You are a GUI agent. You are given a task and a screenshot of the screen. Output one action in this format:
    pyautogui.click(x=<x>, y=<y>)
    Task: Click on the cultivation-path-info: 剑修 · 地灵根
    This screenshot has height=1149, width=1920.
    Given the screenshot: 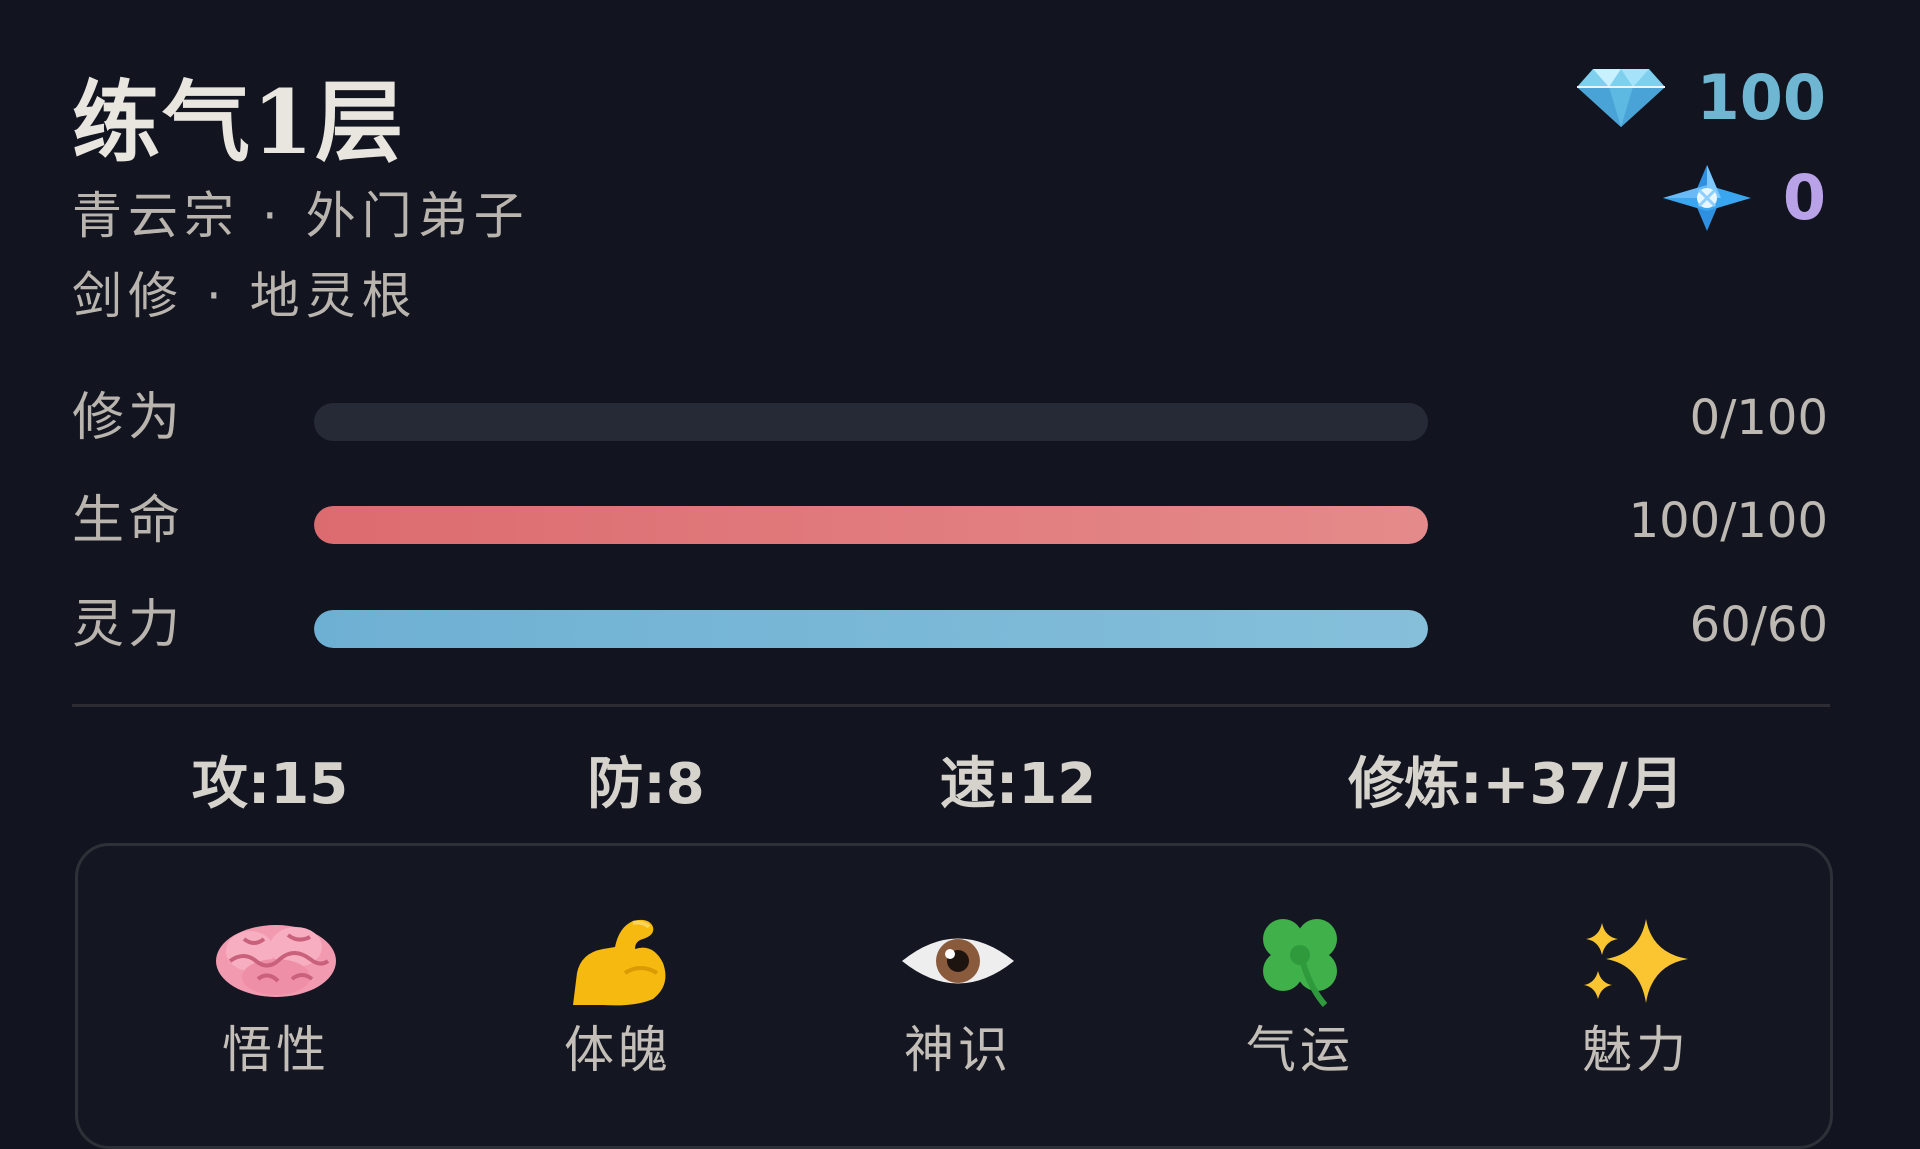 What is the action you would take?
    pyautogui.click(x=245, y=296)
    